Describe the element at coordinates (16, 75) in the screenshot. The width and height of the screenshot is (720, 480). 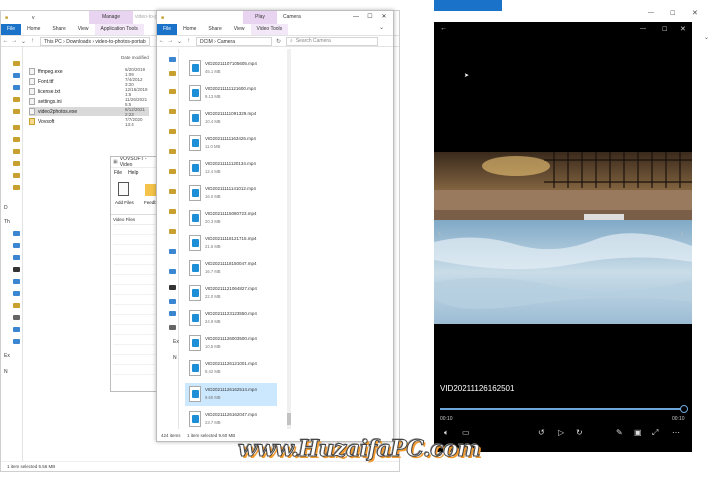
I see `pc-icon` at that location.